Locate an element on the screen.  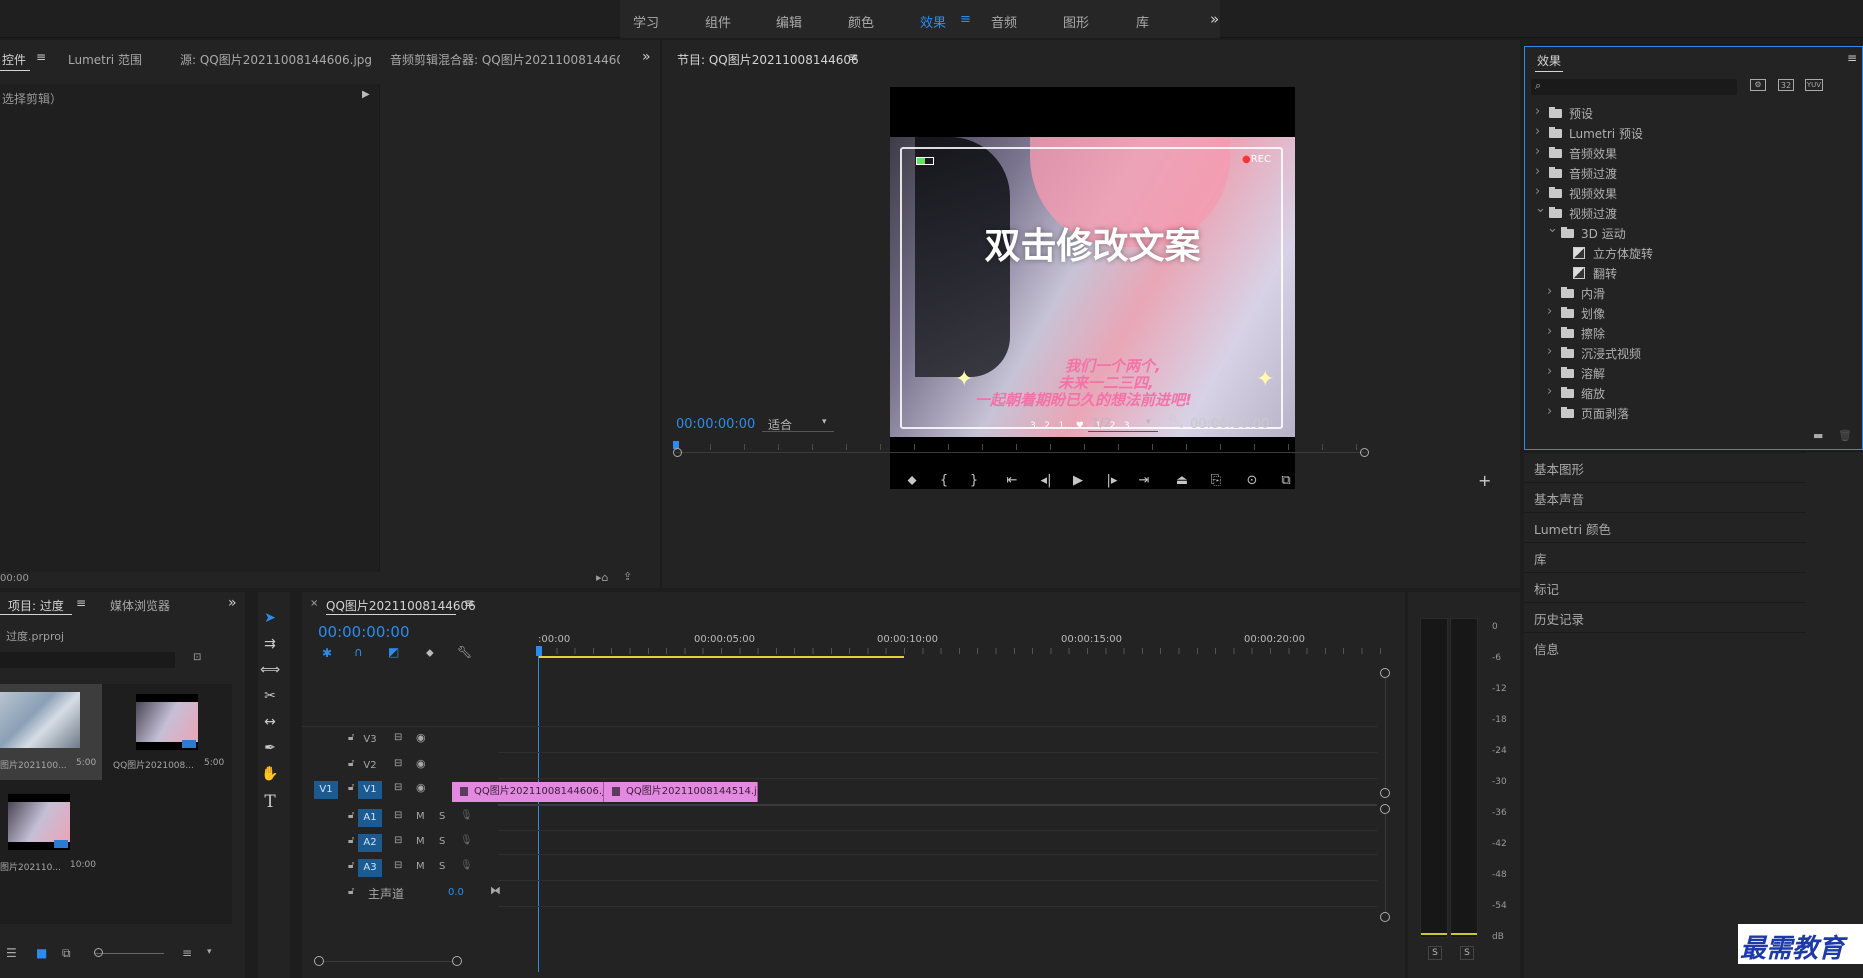
go-to-in-icon: ⇤ is located at coordinates (1012, 480).